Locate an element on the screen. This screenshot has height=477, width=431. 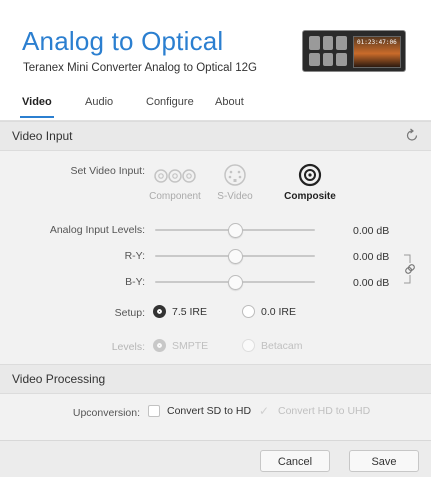
checkbox-box is located at coordinates (154, 411).